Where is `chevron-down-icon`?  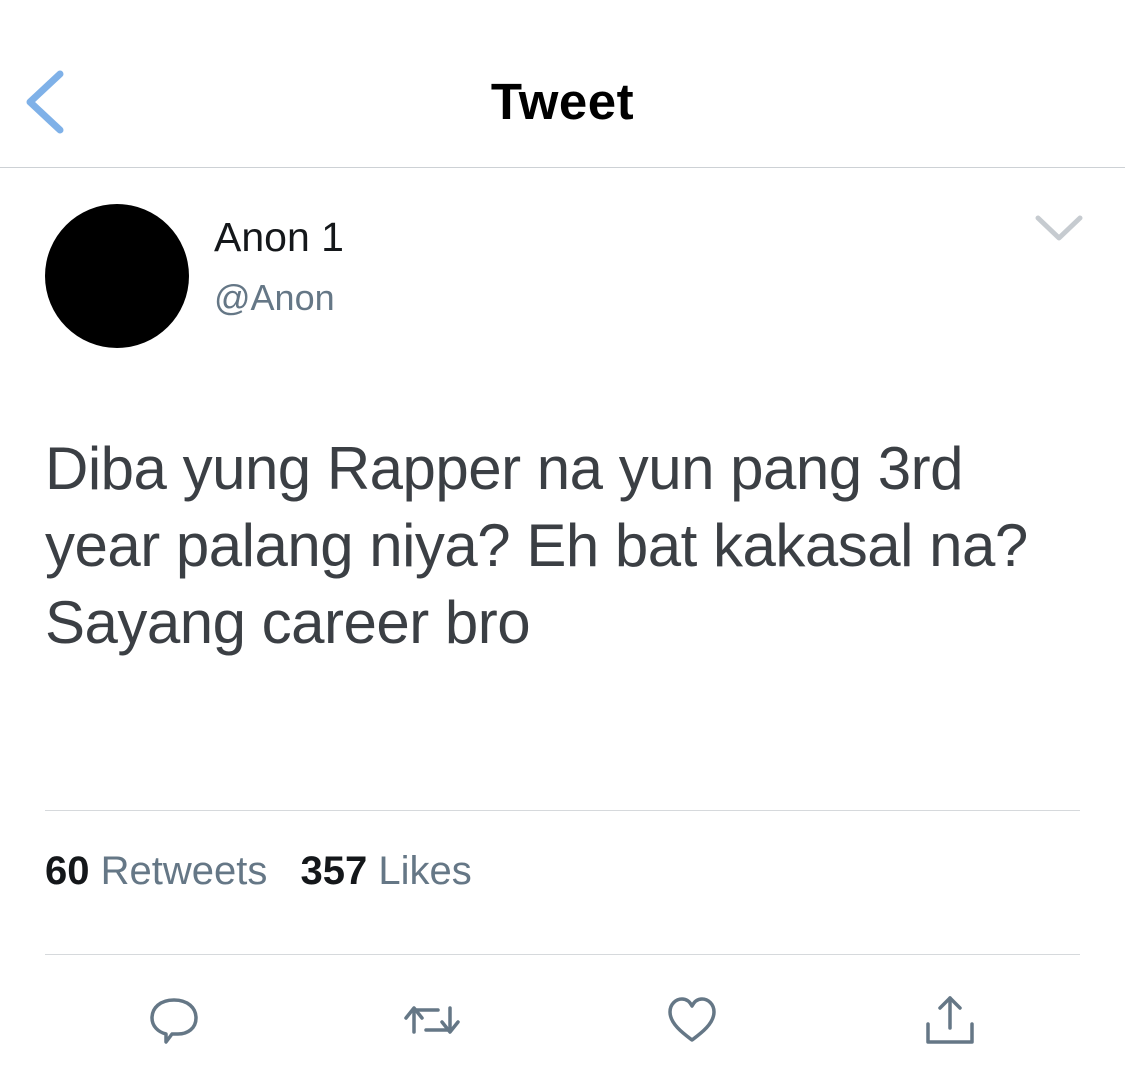
chevron-down-icon is located at coordinates (1059, 228).